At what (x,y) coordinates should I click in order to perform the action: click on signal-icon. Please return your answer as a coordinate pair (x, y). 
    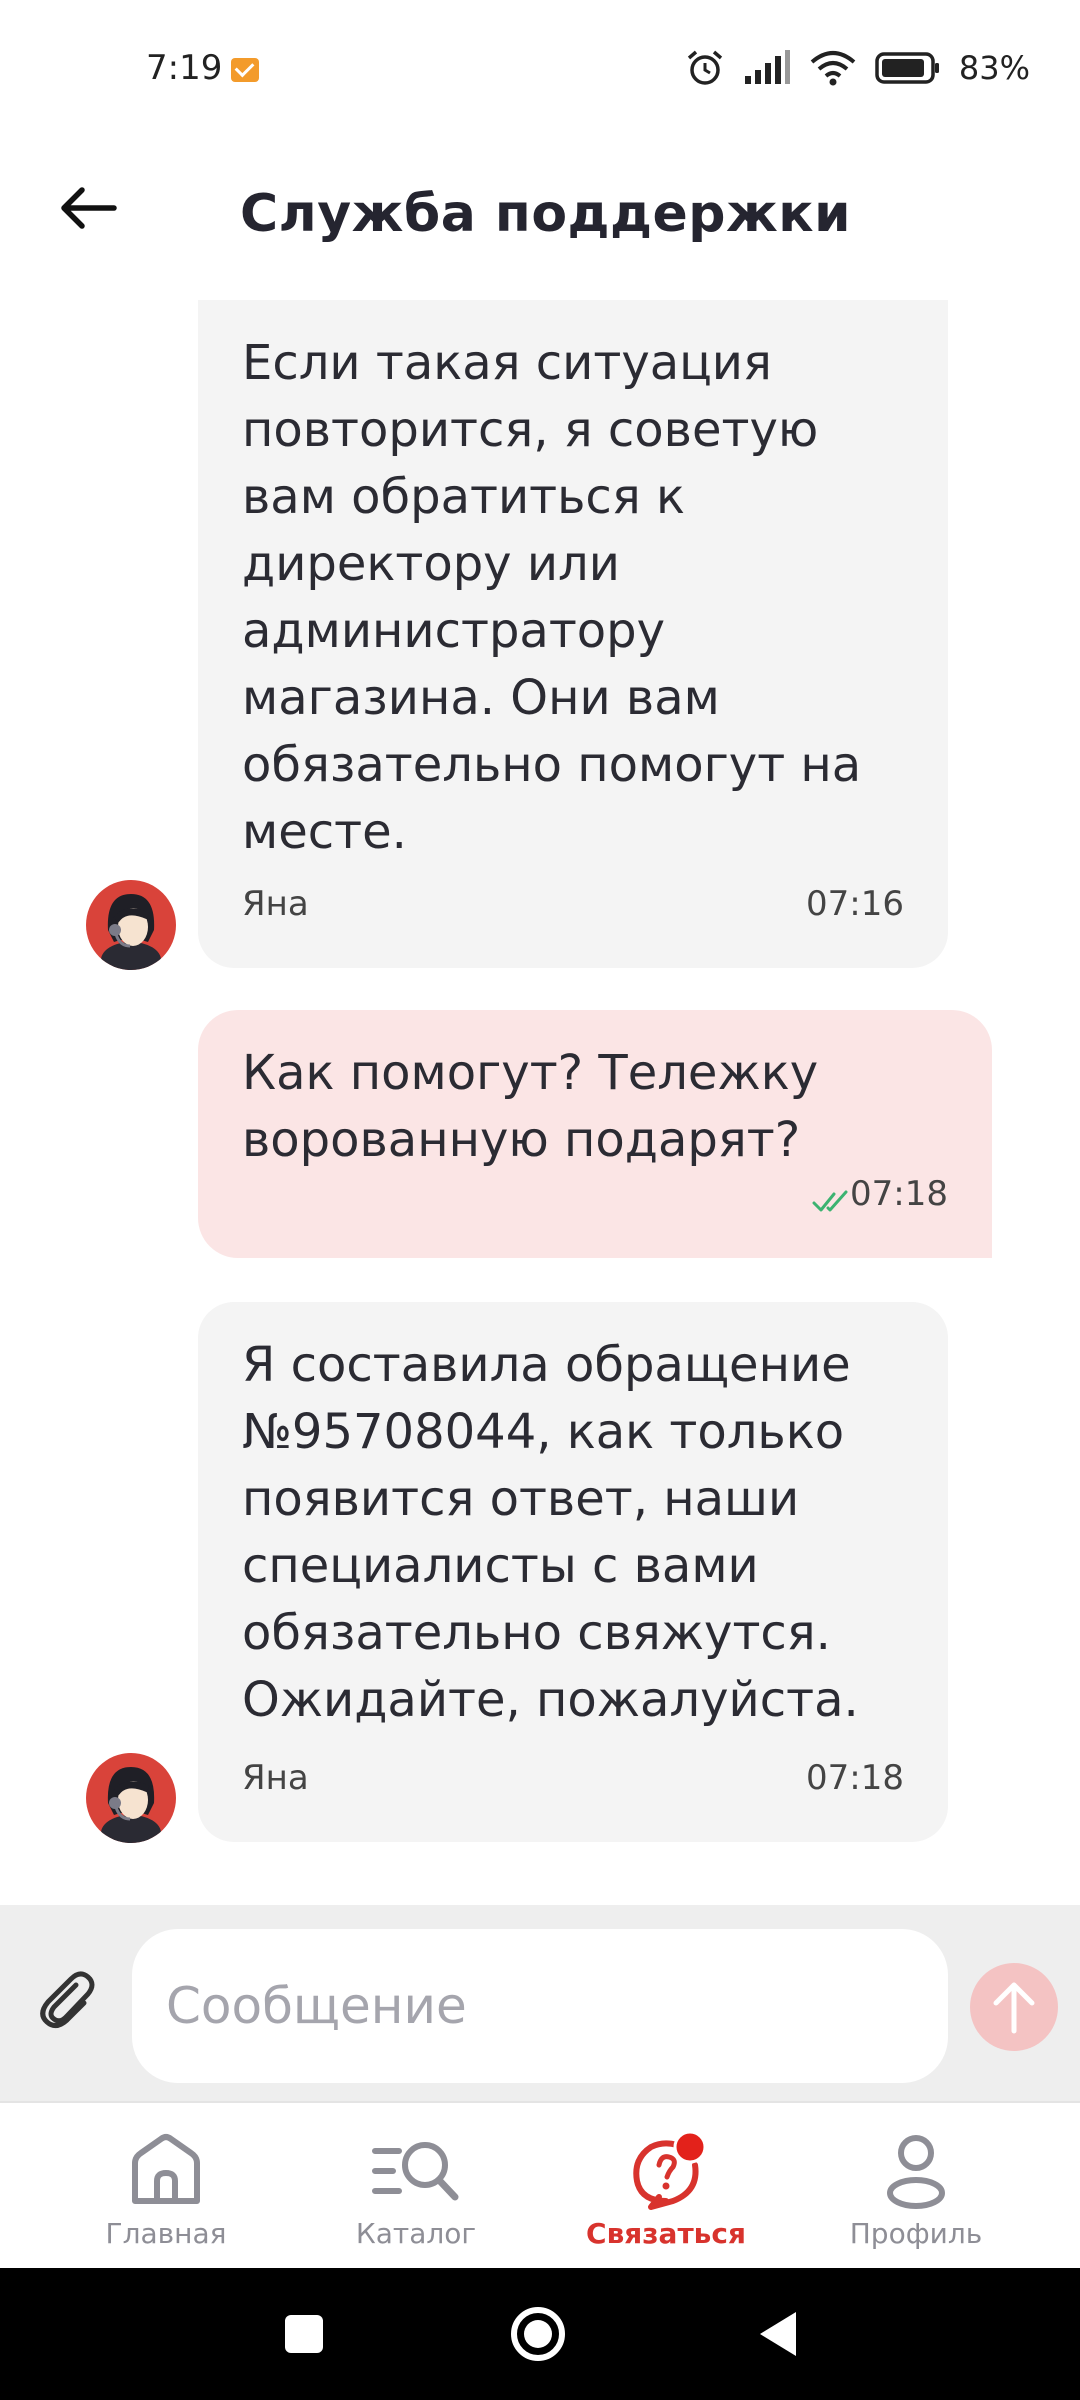
    Looking at the image, I should click on (767, 67).